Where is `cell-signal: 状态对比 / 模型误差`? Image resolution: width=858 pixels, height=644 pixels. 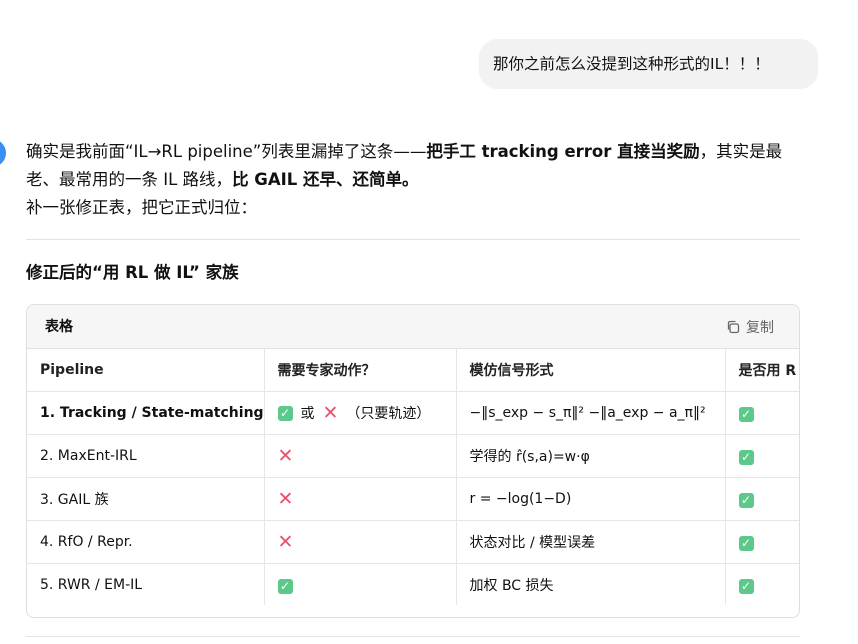 cell-signal: 状态对比 / 模型误差 is located at coordinates (591, 542).